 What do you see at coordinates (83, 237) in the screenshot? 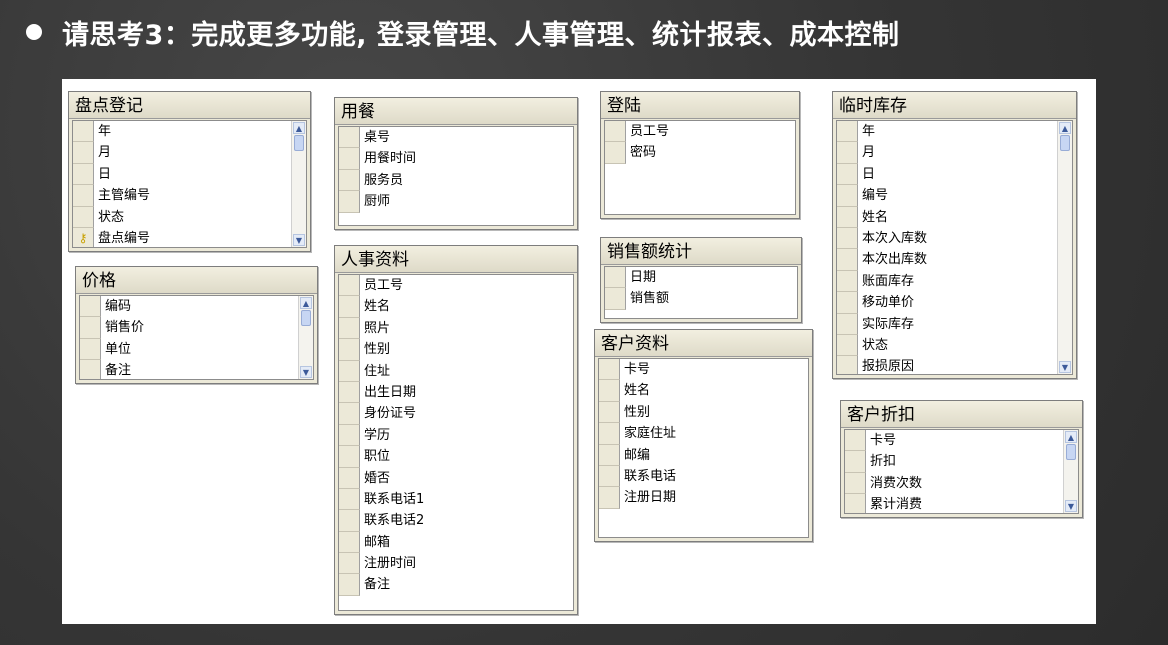
I see `row-selector: ⚷` at bounding box center [83, 237].